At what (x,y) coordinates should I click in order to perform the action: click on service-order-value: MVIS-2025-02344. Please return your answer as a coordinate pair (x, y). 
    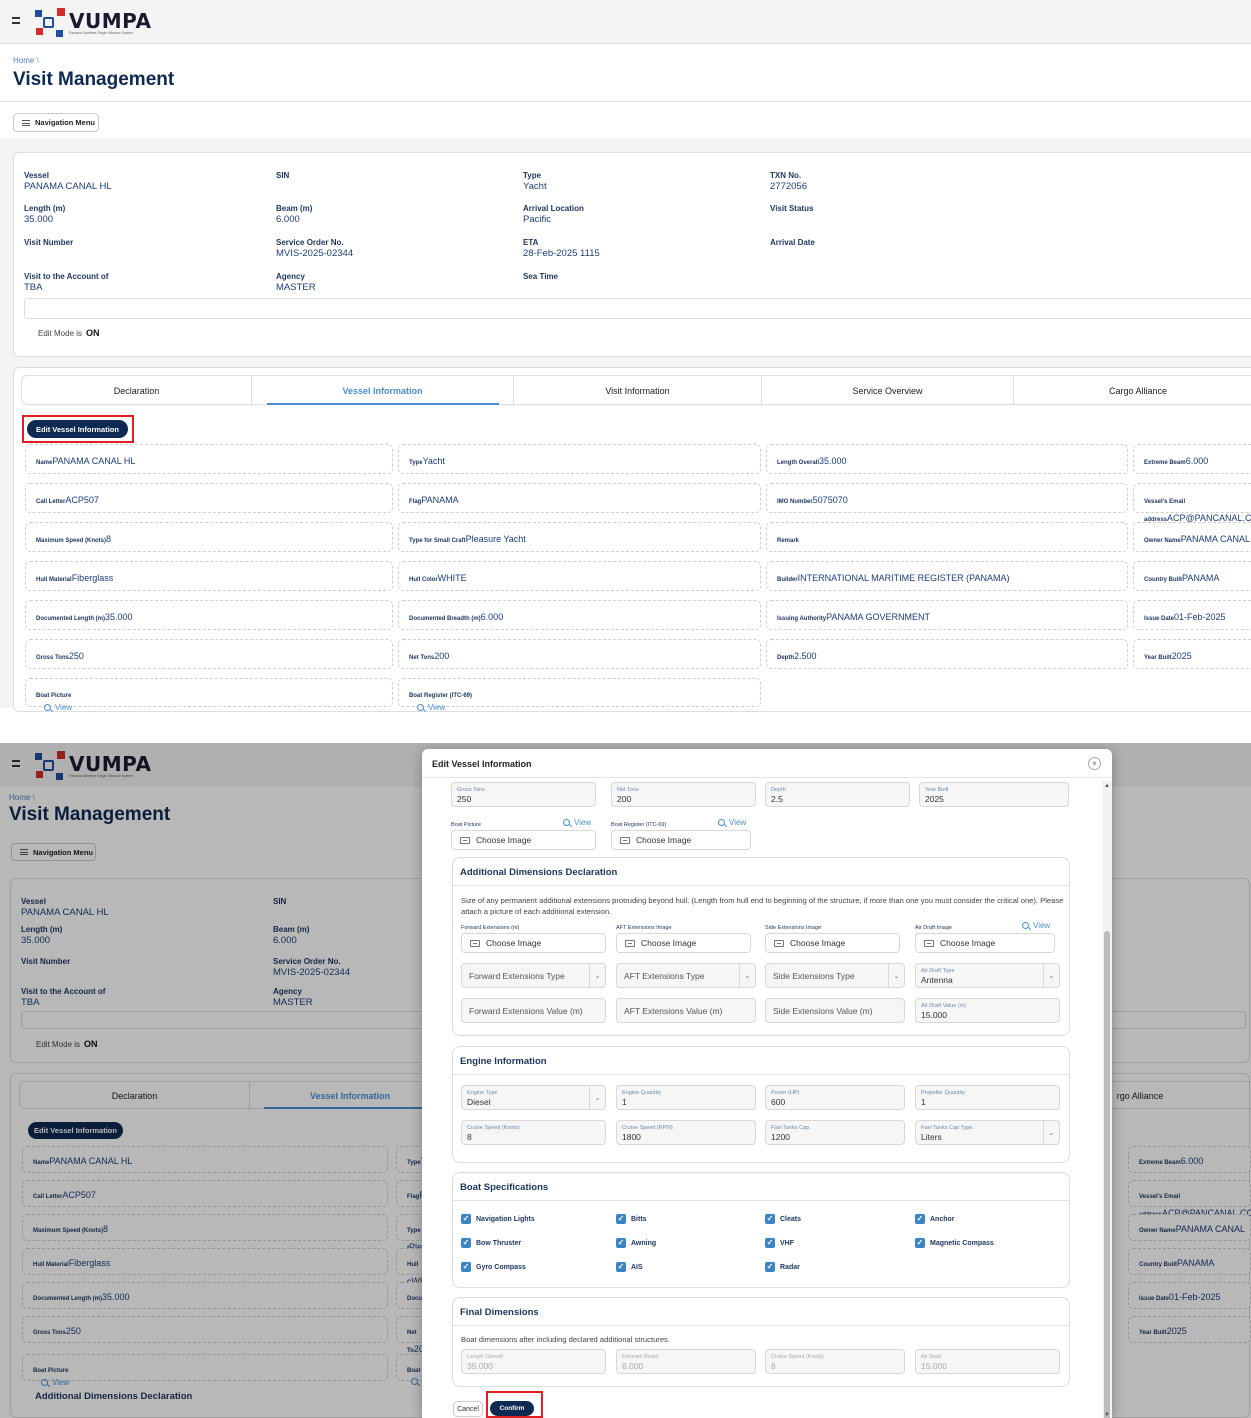
    Looking at the image, I should click on (315, 253).